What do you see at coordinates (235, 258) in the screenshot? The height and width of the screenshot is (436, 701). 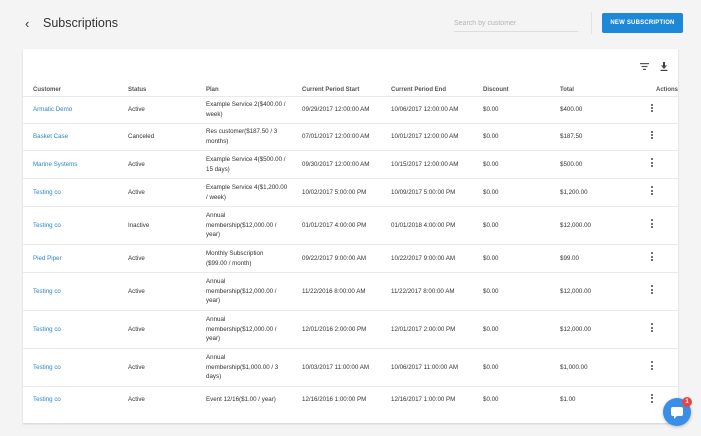 I see `plan-cell: Monthly Subscription ($99.00 / month)` at bounding box center [235, 258].